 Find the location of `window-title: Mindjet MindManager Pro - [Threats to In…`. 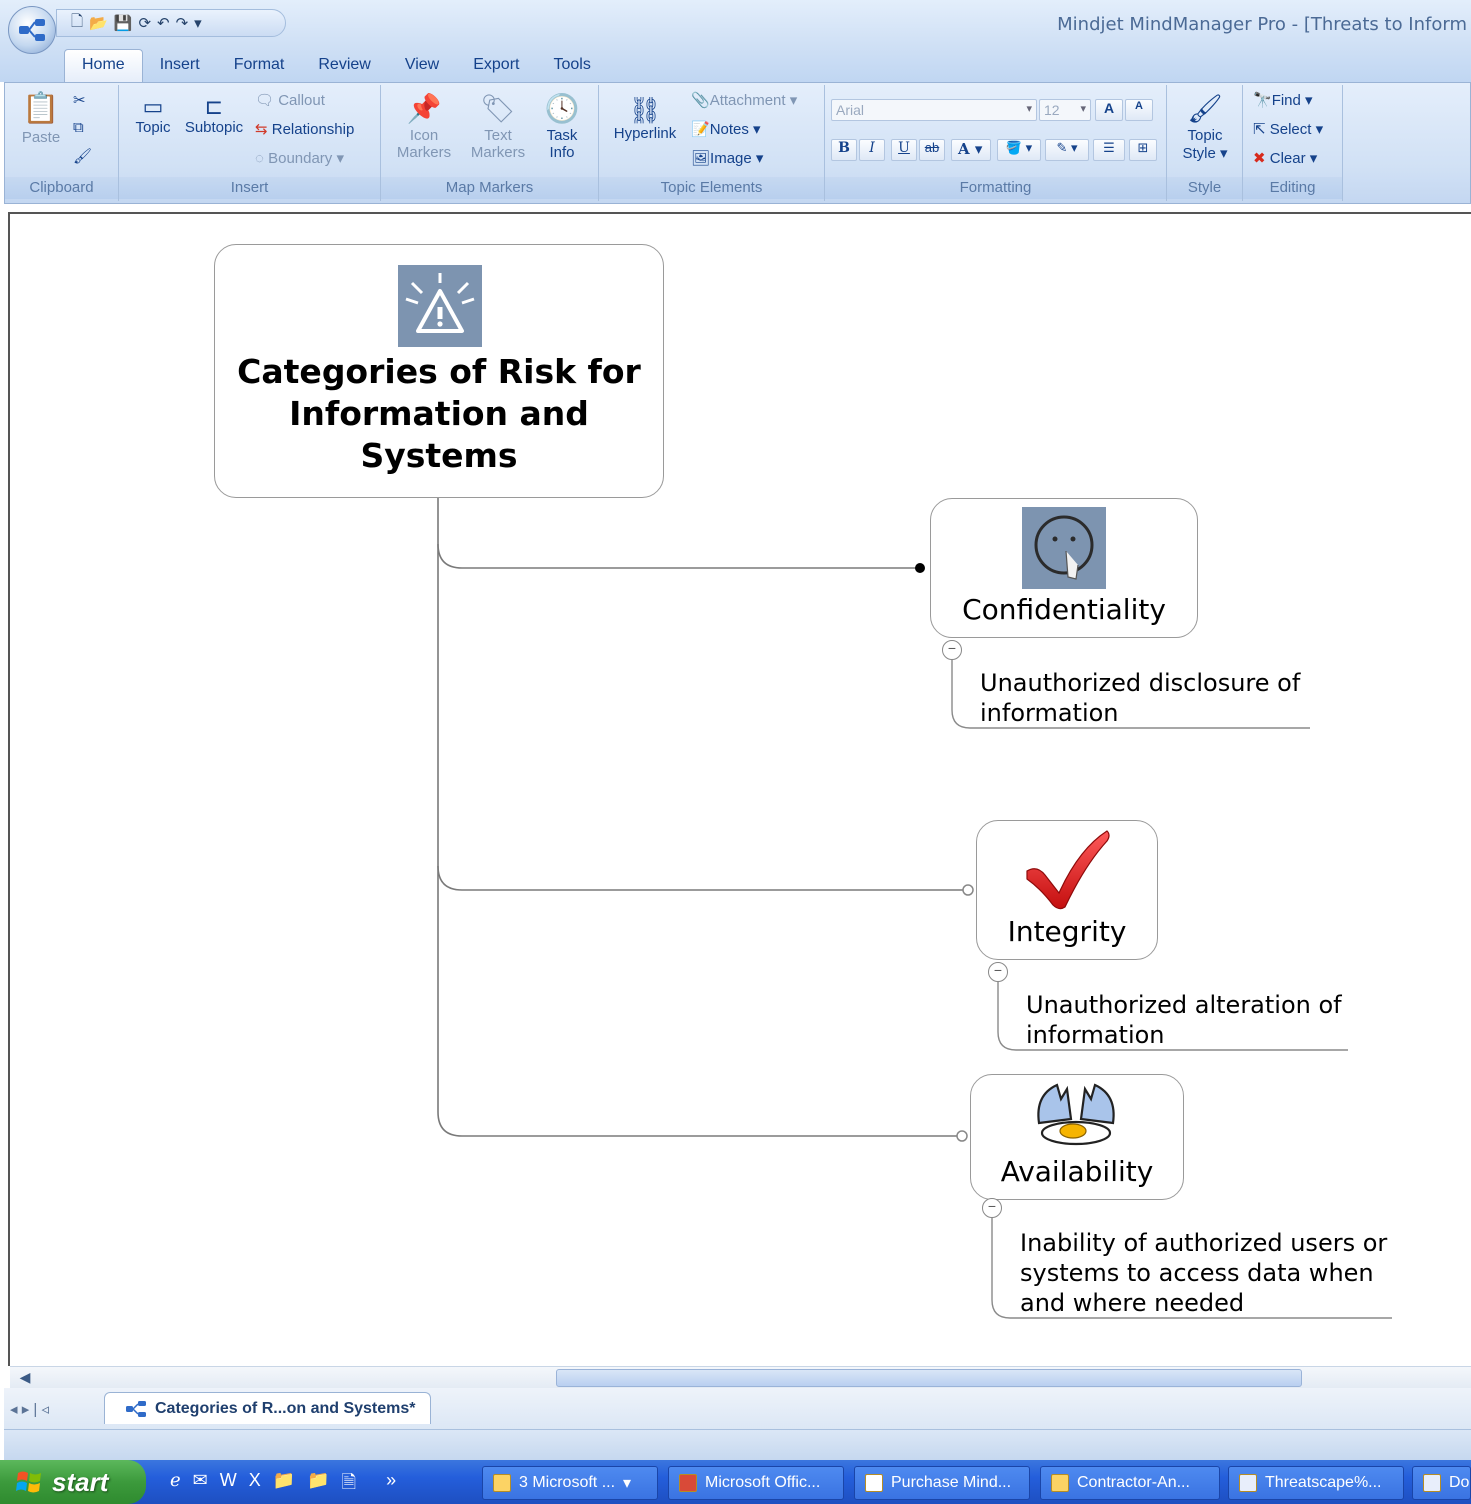

window-title: Mindjet MindManager Pro - [Threats to In… is located at coordinates (1262, 24).